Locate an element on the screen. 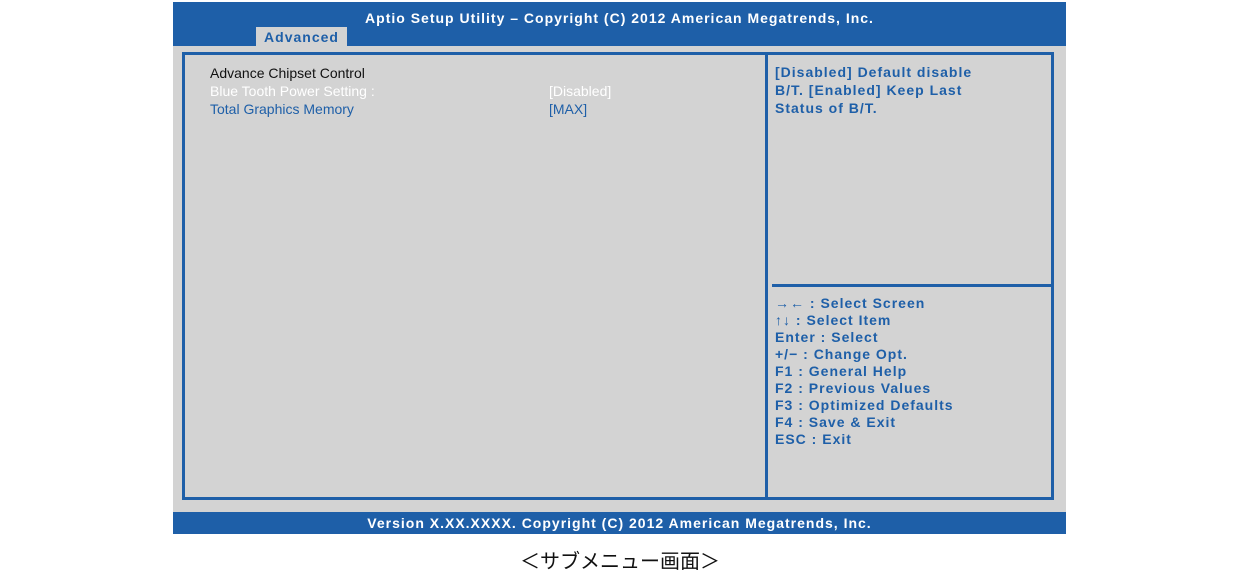 Image resolution: width=1240 pixels, height=574 pixels. key-desc: General Help is located at coordinates (858, 371).